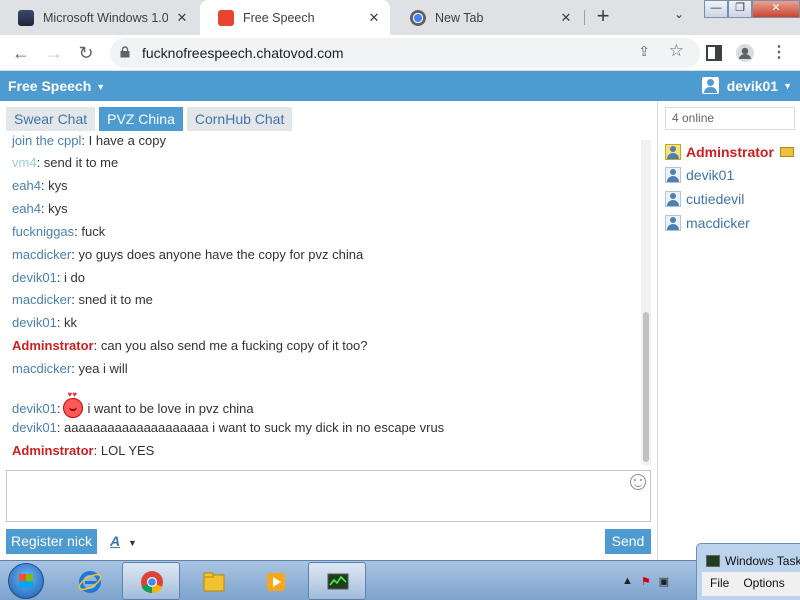 The width and height of the screenshot is (800, 600). What do you see at coordinates (664, 581) in the screenshot?
I see `network-icon: ▣` at bounding box center [664, 581].